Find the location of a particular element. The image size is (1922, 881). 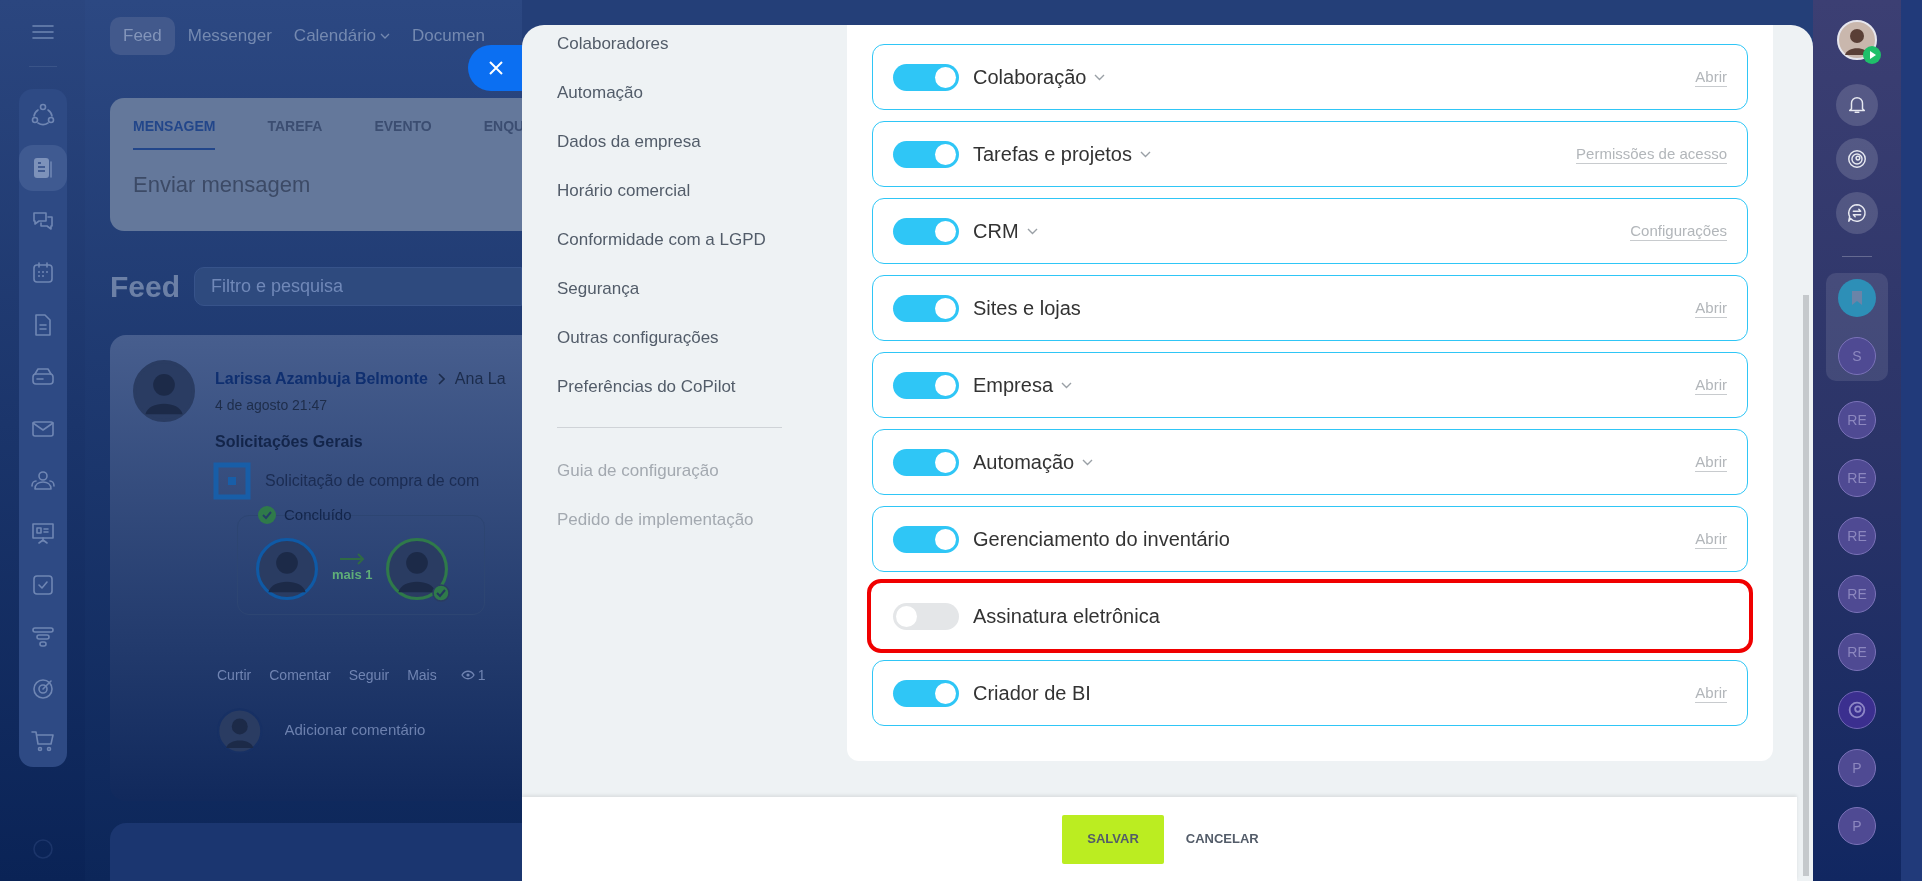

tool-name: Colaboração is located at coordinates (1030, 77).